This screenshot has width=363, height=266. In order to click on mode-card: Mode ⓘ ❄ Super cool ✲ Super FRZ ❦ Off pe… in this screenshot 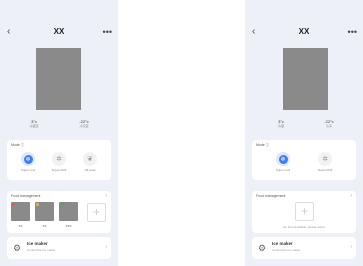, I will do `click(59, 160)`.